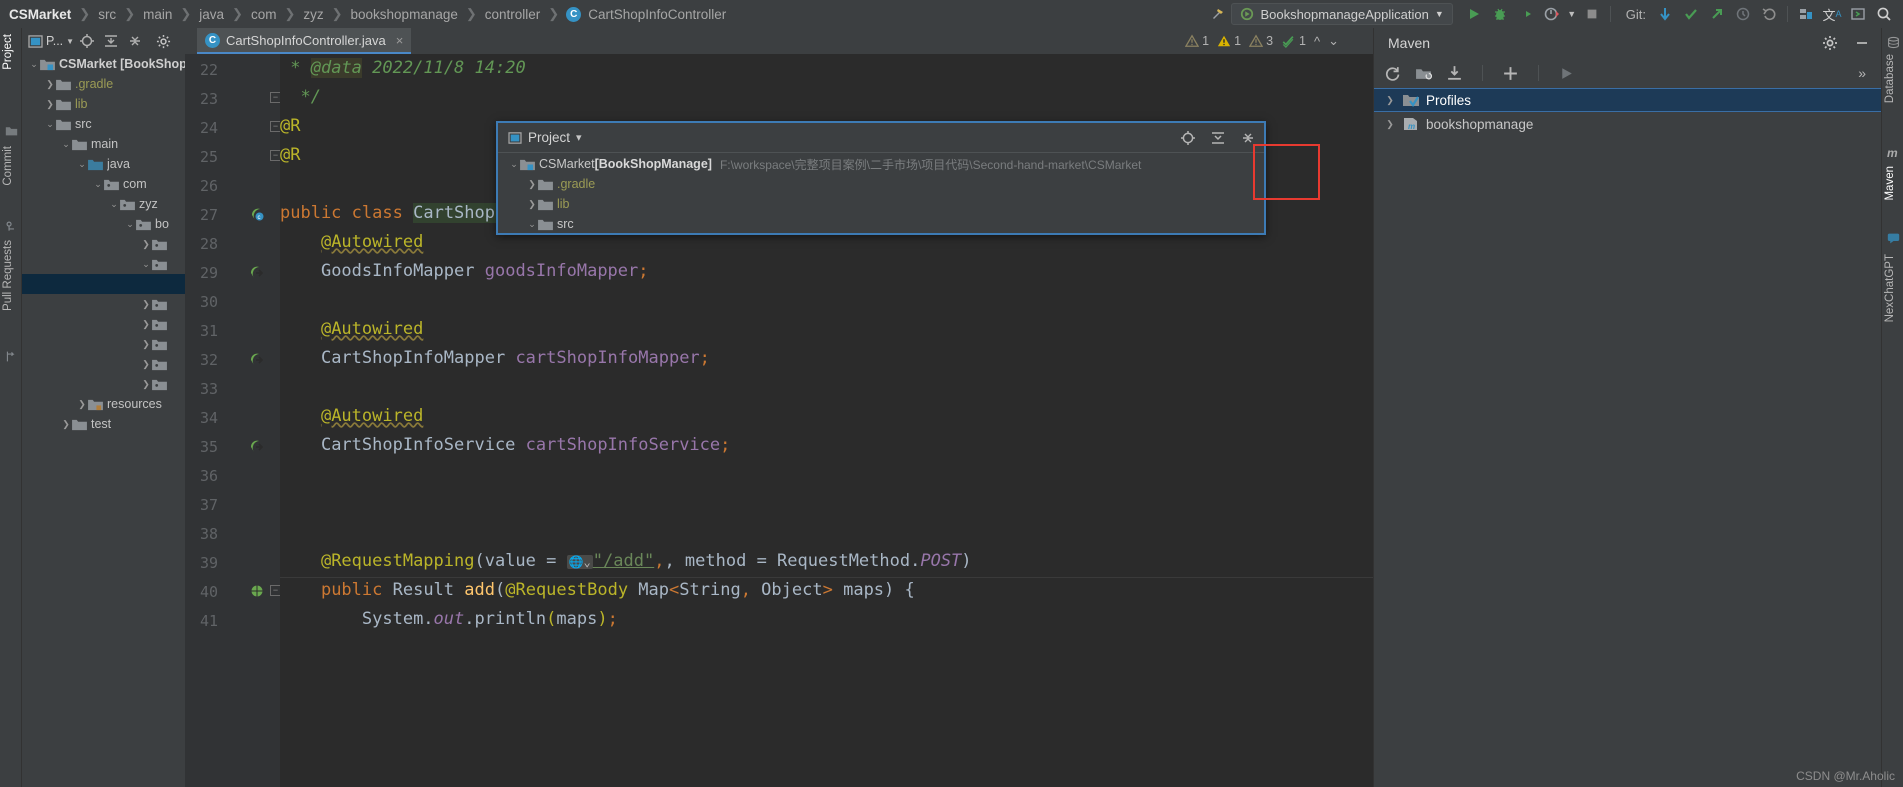 Image resolution: width=1903 pixels, height=787 pixels. What do you see at coordinates (1261, 41) in the screenshot?
I see `weak-warning-indicator: 3` at bounding box center [1261, 41].